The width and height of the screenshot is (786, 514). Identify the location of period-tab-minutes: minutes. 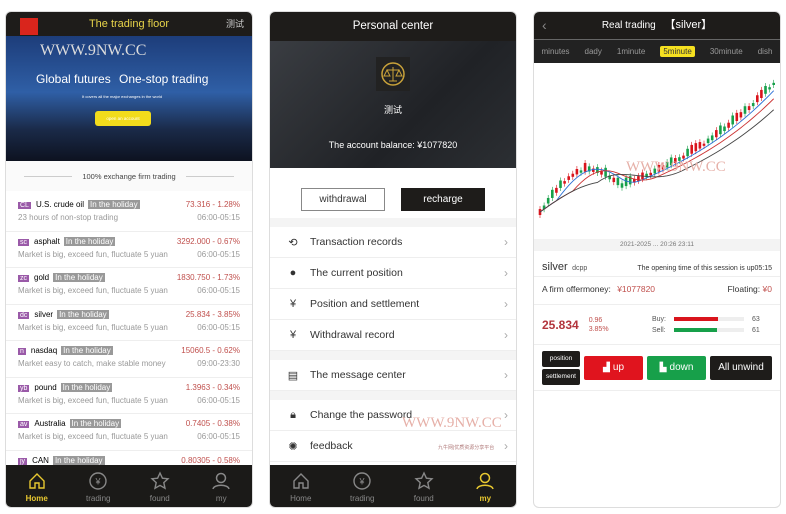
(556, 51).